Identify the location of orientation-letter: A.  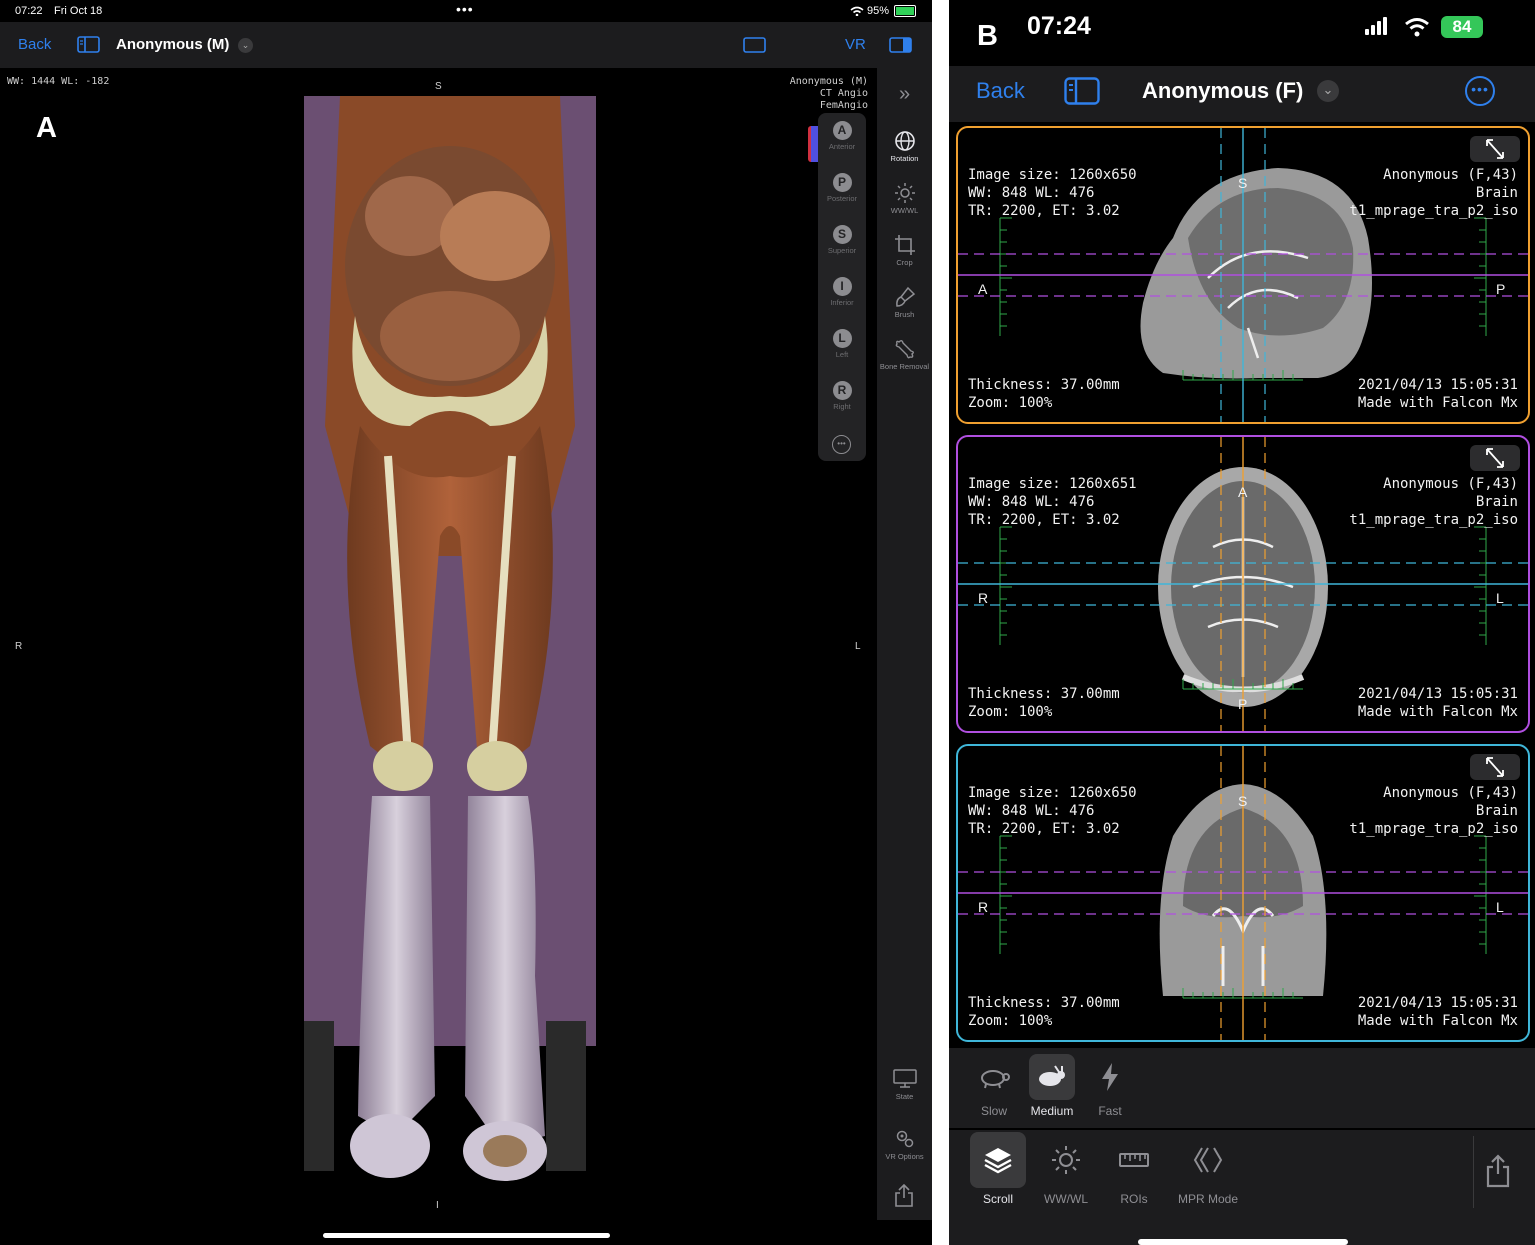
(842, 130).